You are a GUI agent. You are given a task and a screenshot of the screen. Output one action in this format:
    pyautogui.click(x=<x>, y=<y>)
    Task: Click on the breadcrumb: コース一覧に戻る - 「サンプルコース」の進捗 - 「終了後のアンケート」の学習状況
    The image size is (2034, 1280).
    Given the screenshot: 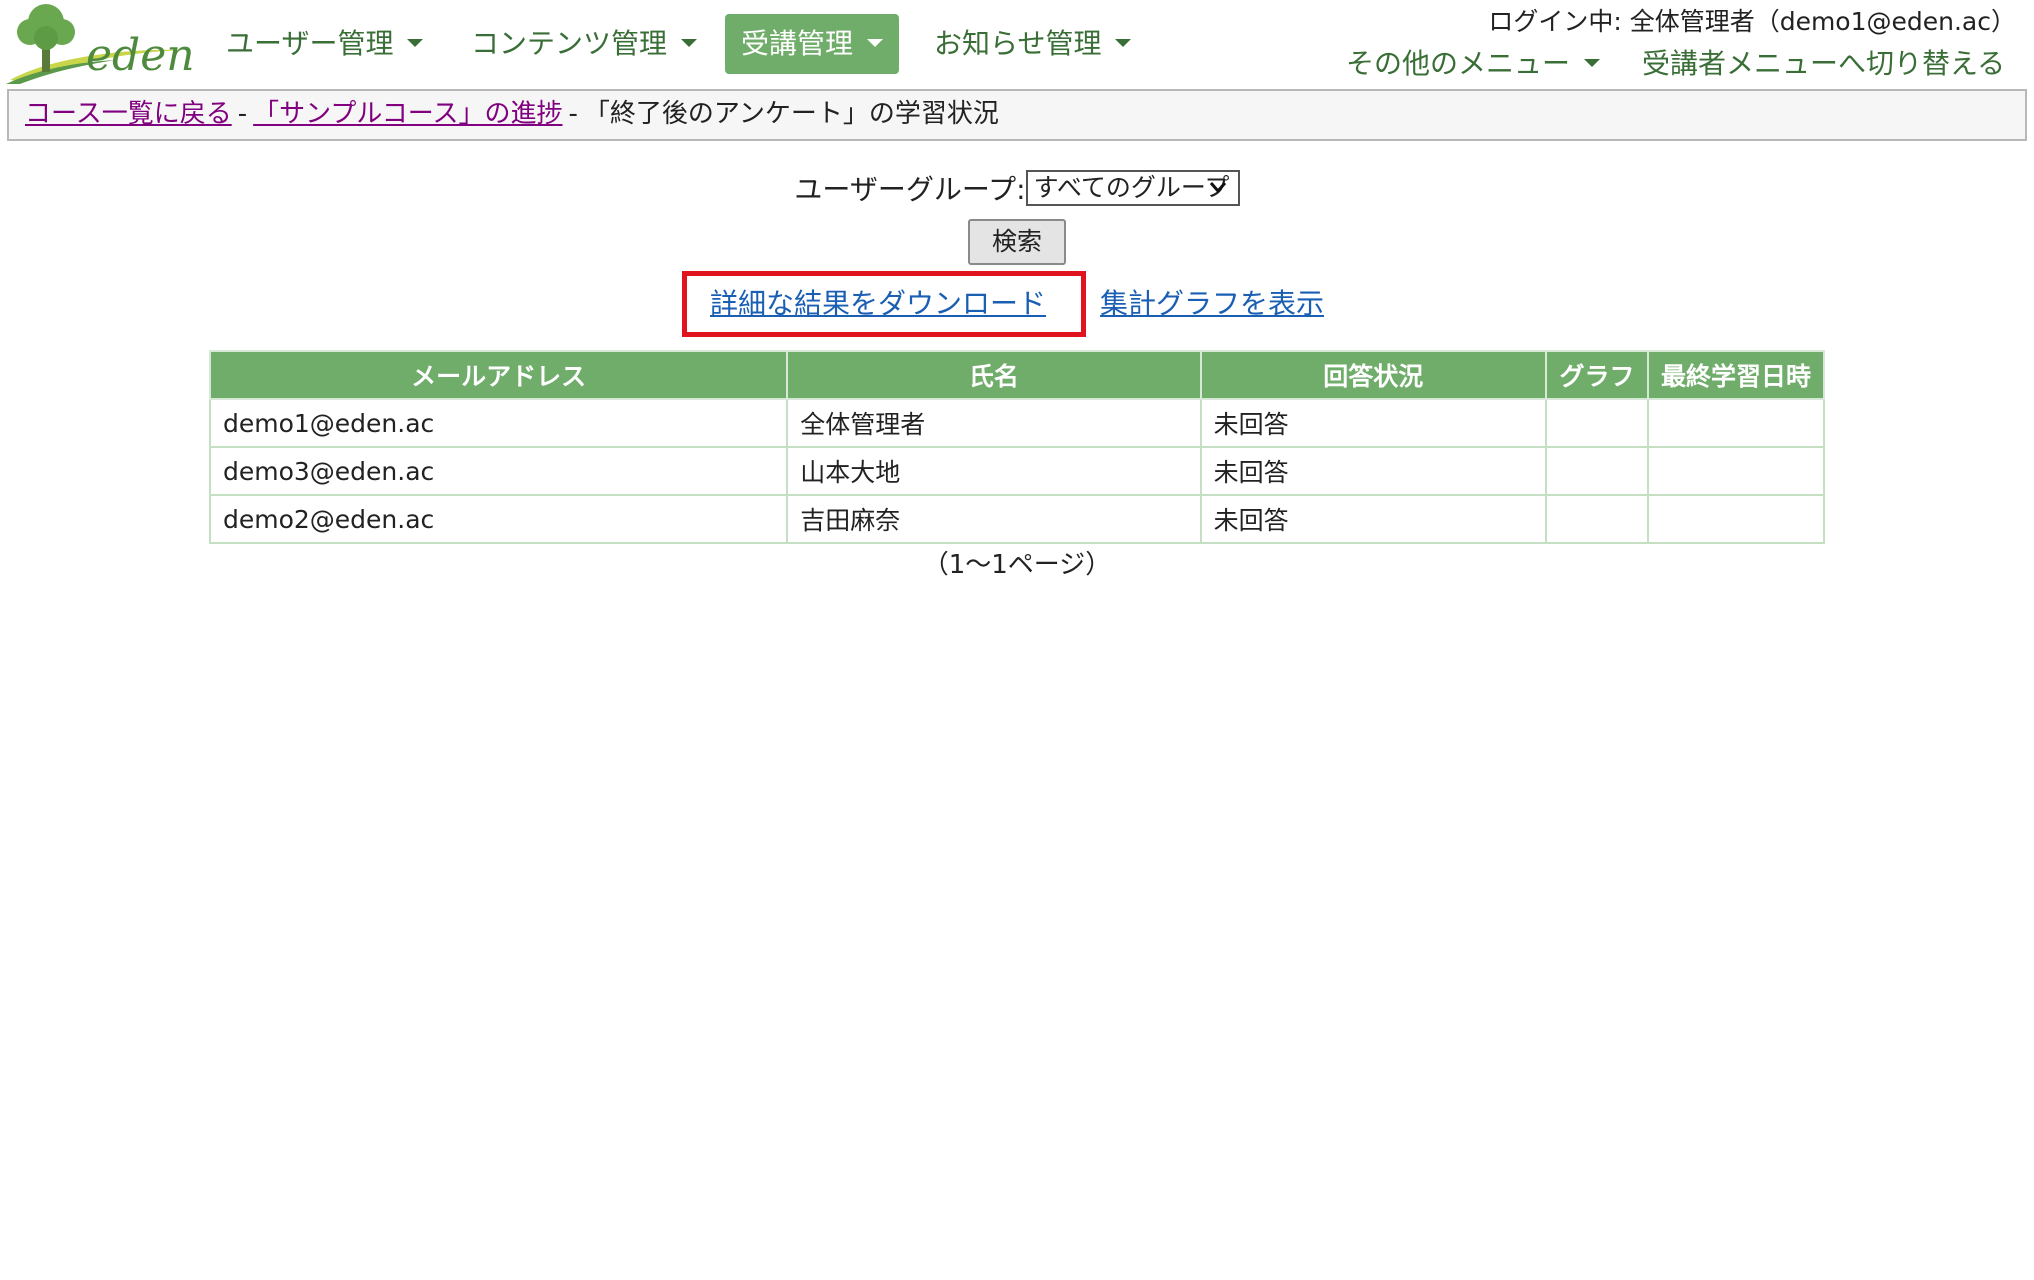 What is the action you would take?
    pyautogui.click(x=1017, y=115)
    